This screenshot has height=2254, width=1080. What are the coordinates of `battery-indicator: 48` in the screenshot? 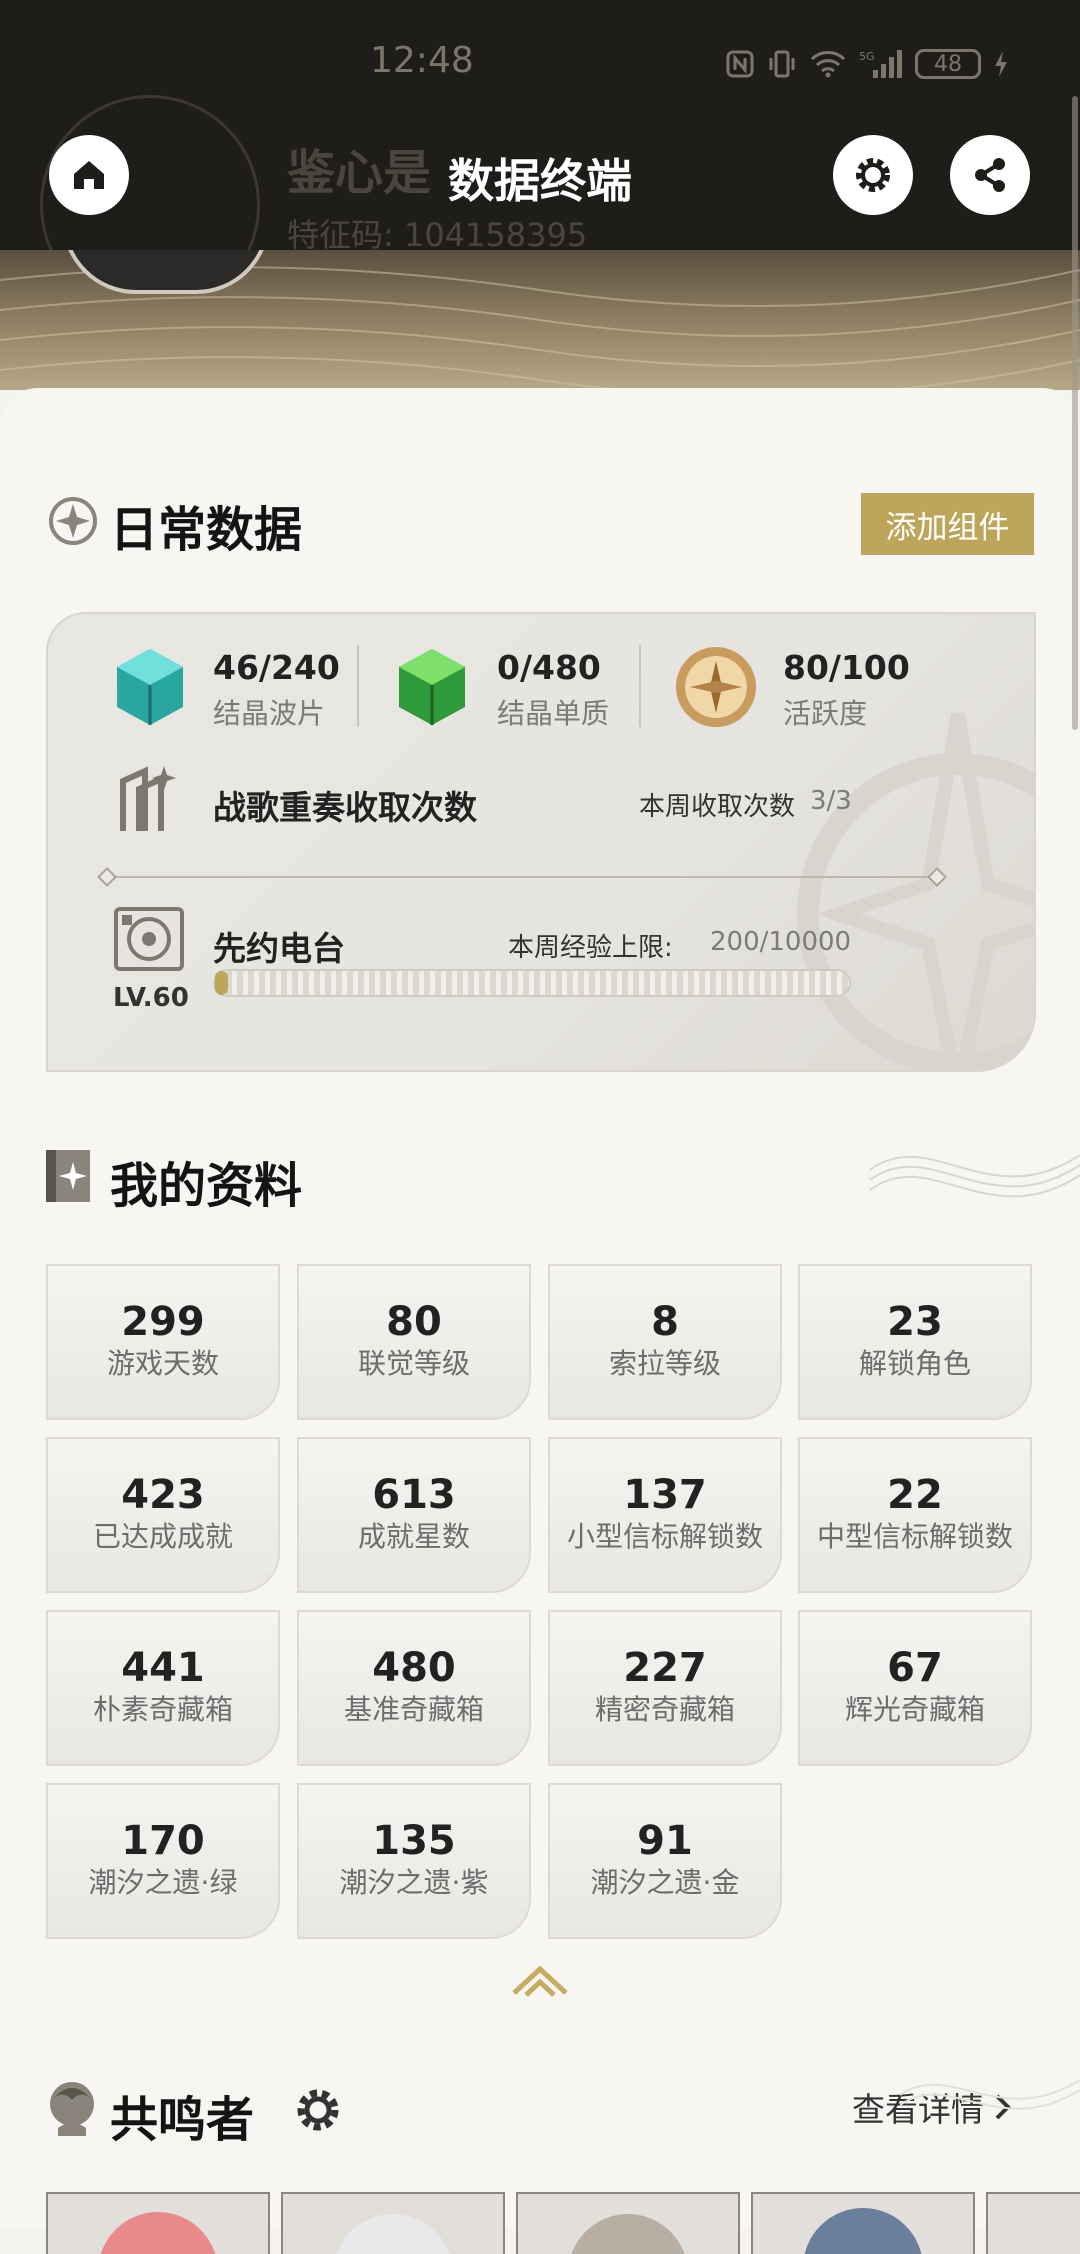 It's located at (948, 64).